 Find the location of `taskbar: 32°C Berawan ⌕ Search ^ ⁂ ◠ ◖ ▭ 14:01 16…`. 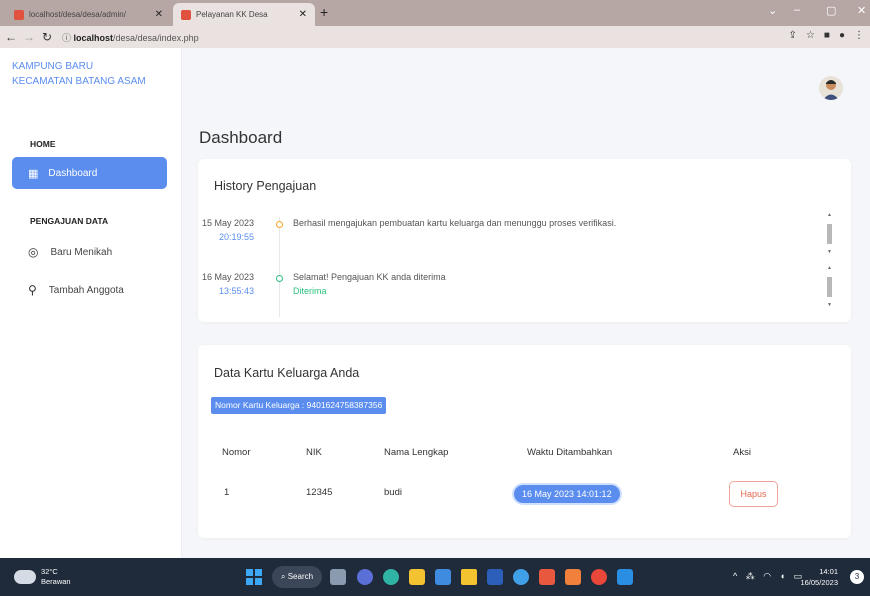

taskbar: 32°C Berawan ⌕ Search ^ ⁂ ◠ ◖ ▭ 14:01 16… is located at coordinates (435, 577).